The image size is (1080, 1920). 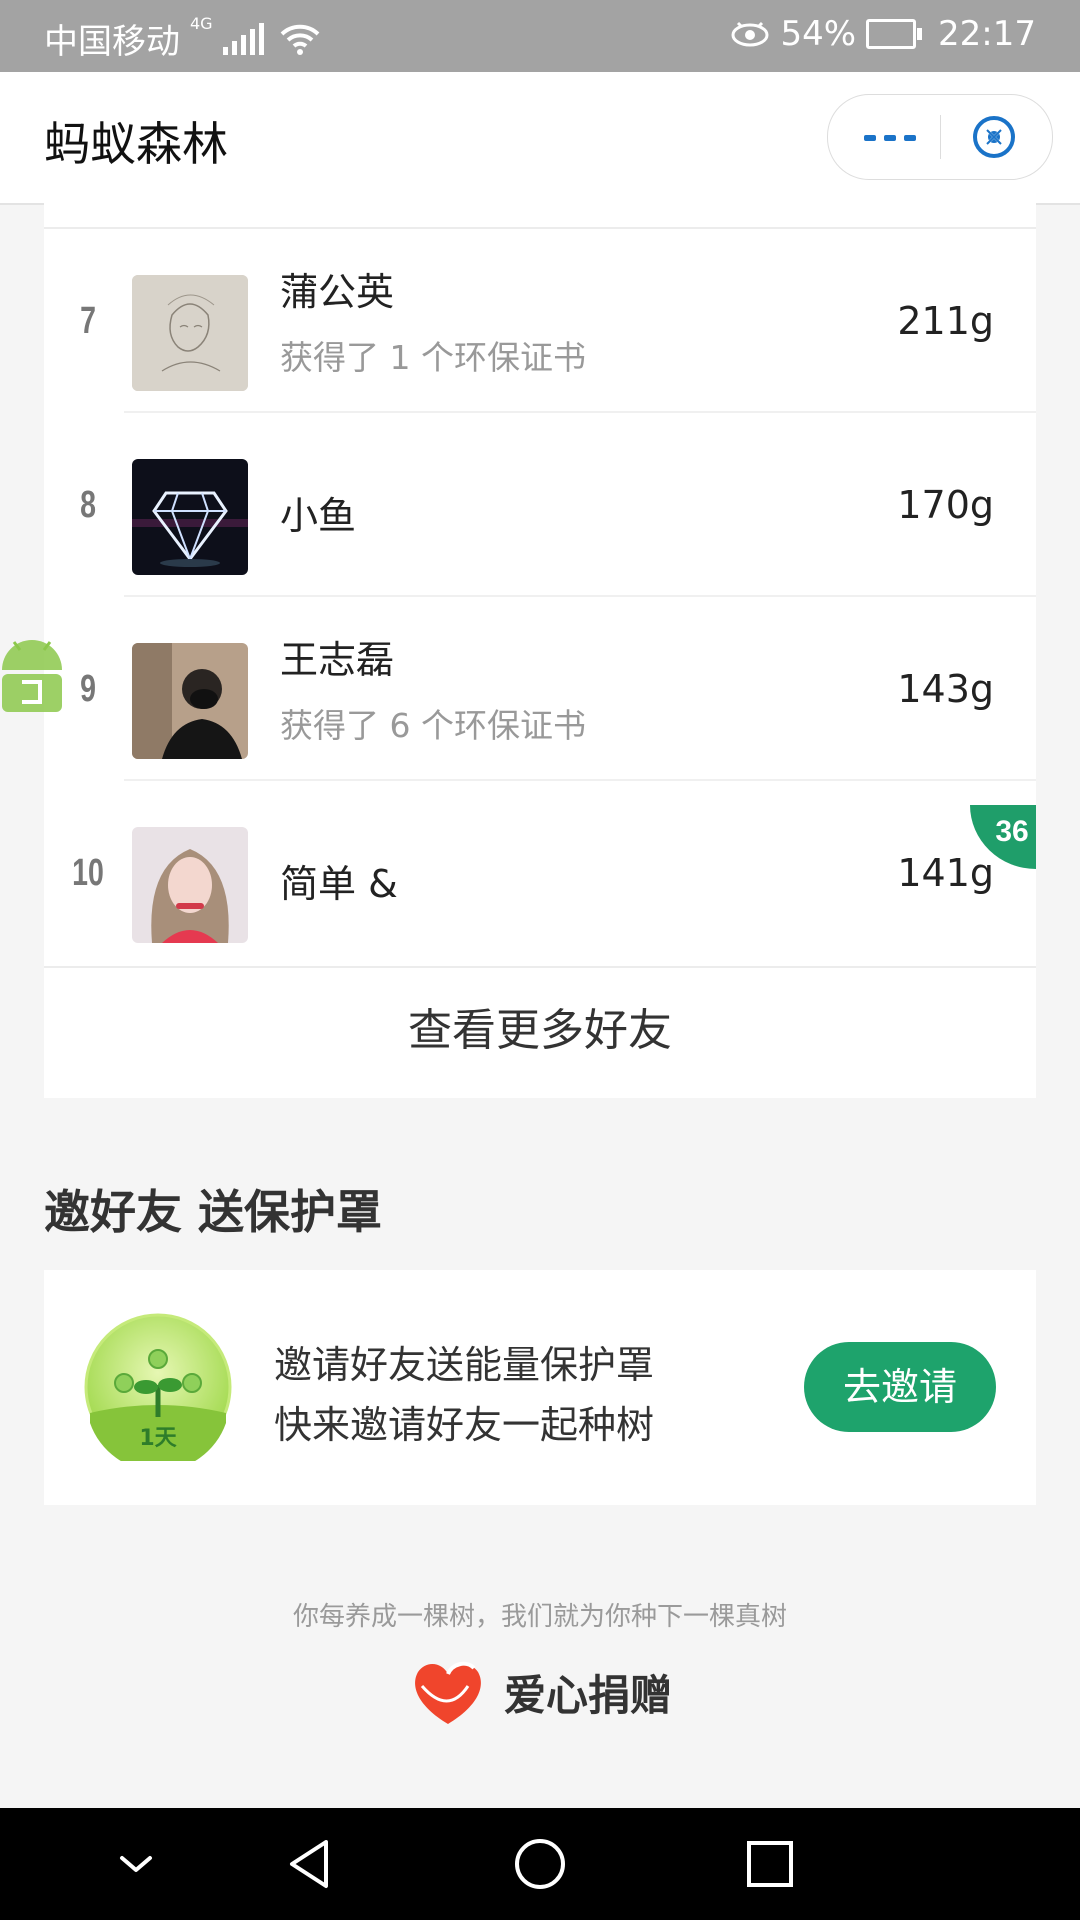 What do you see at coordinates (433, 357) in the screenshot?
I see `friend-subtitle: 获得了 1 个环保证书` at bounding box center [433, 357].